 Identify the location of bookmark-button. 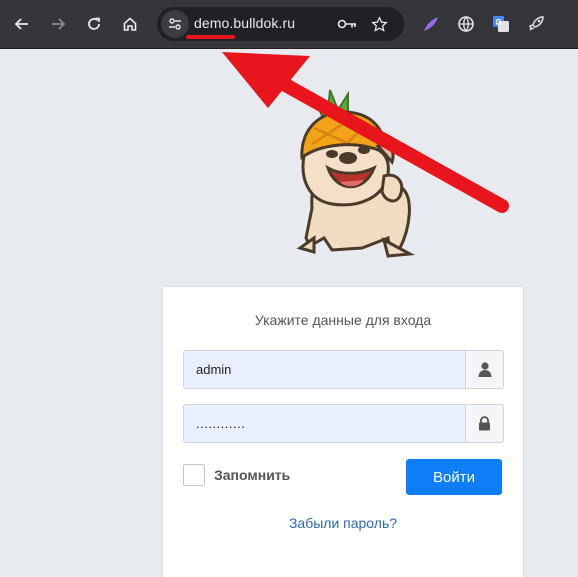
(379, 24).